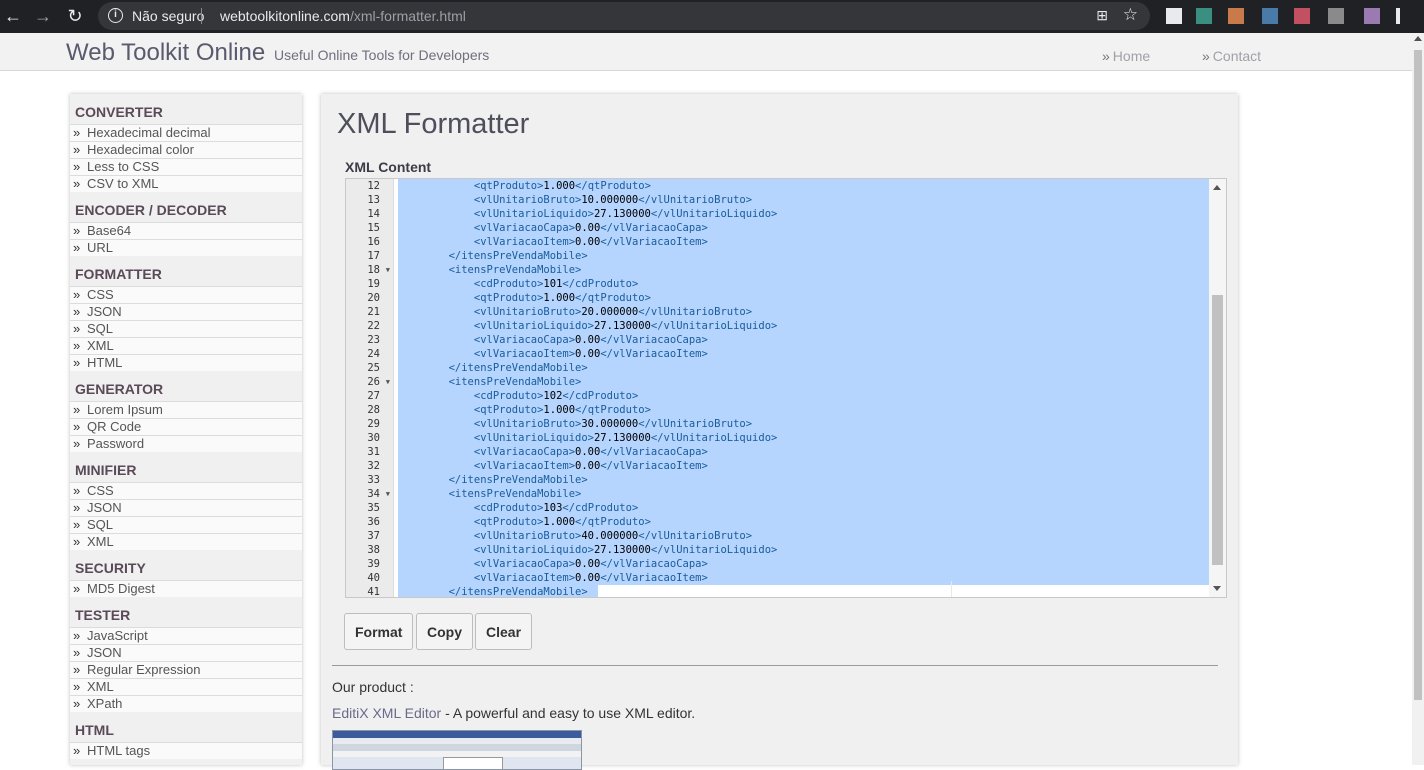 This screenshot has width=1424, height=770. What do you see at coordinates (1217, 430) in the screenshot?
I see `editor-scrollbar-thumb` at bounding box center [1217, 430].